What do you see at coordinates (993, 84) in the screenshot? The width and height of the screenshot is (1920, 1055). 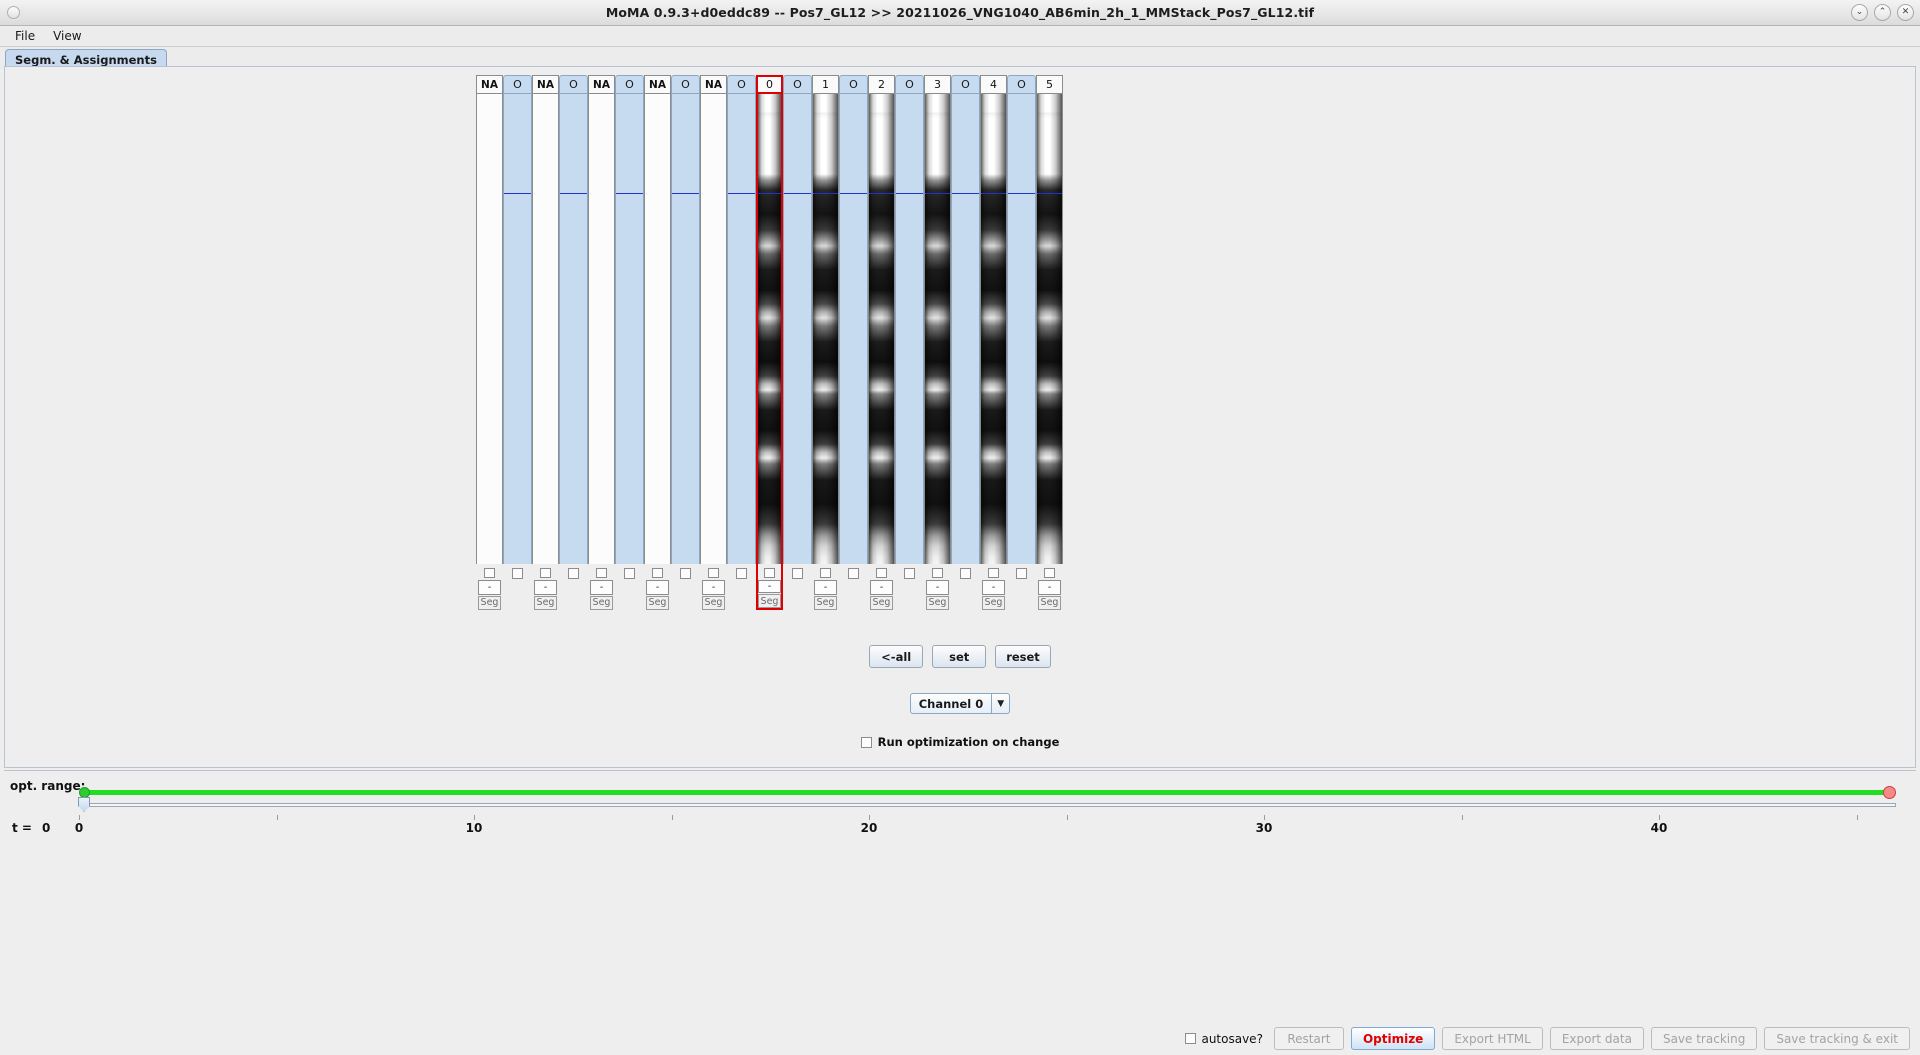 I see `column-header: 4` at bounding box center [993, 84].